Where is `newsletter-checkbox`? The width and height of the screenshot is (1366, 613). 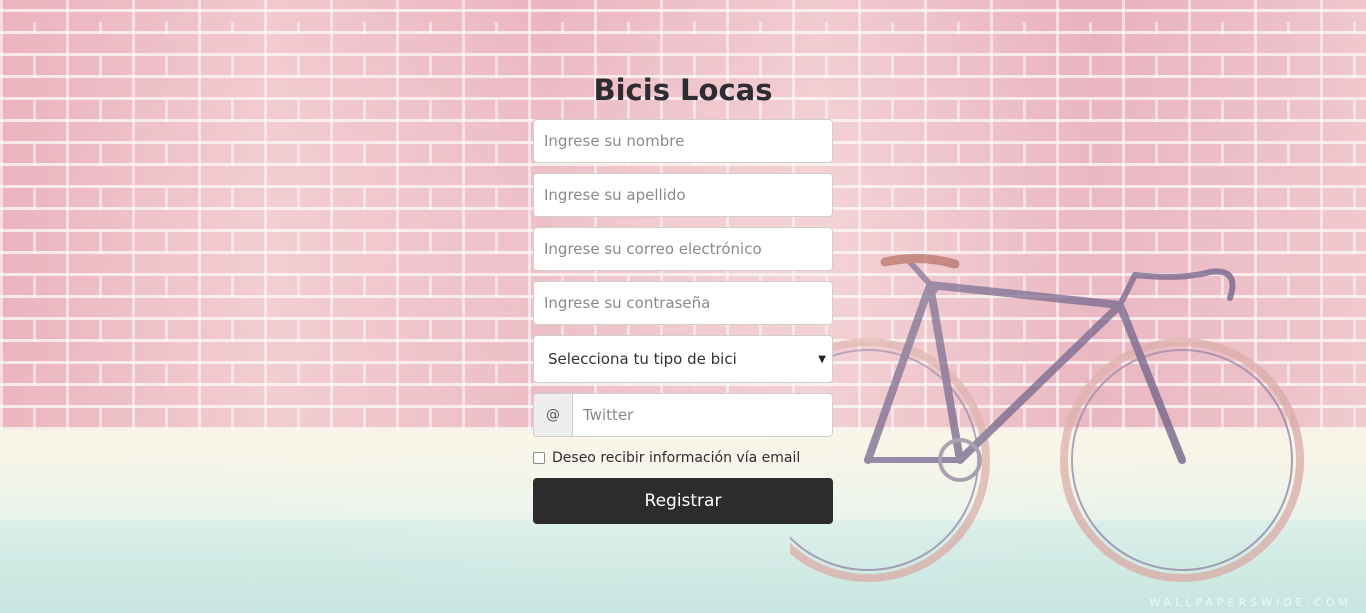
newsletter-checkbox is located at coordinates (539, 458).